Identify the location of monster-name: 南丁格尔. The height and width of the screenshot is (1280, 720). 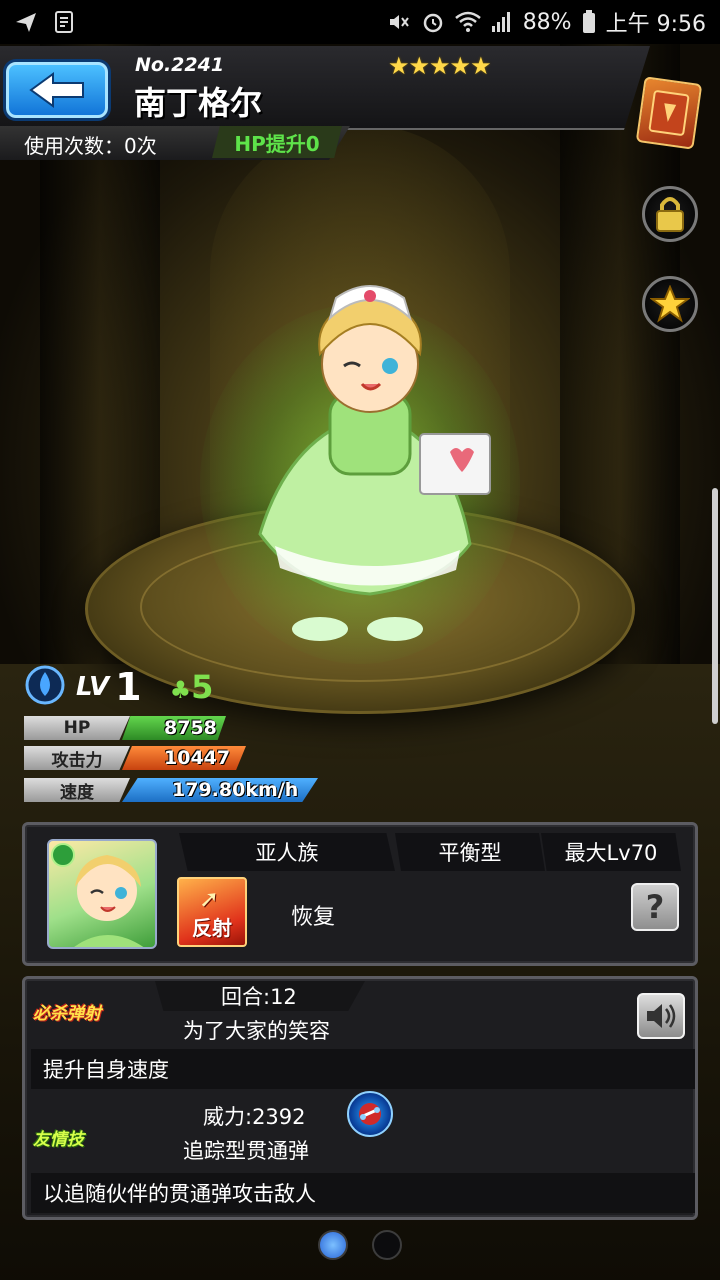
(198, 103).